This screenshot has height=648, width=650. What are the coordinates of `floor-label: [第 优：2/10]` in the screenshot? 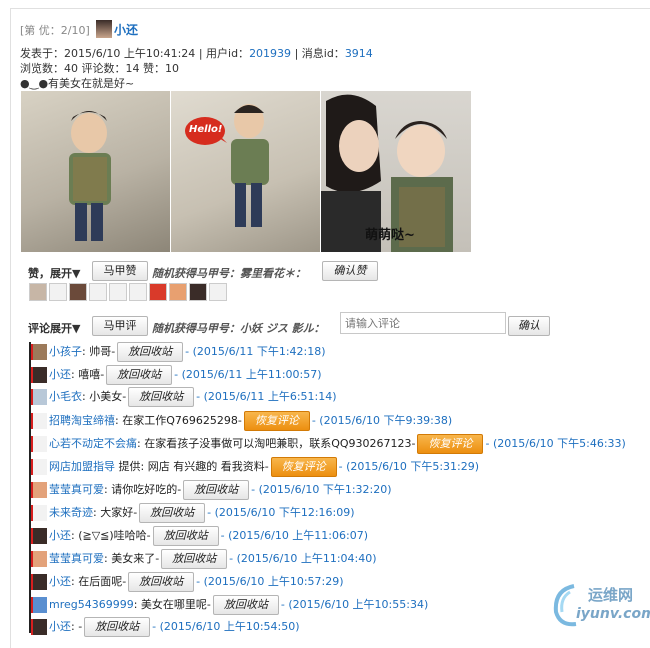 It's located at (55, 30).